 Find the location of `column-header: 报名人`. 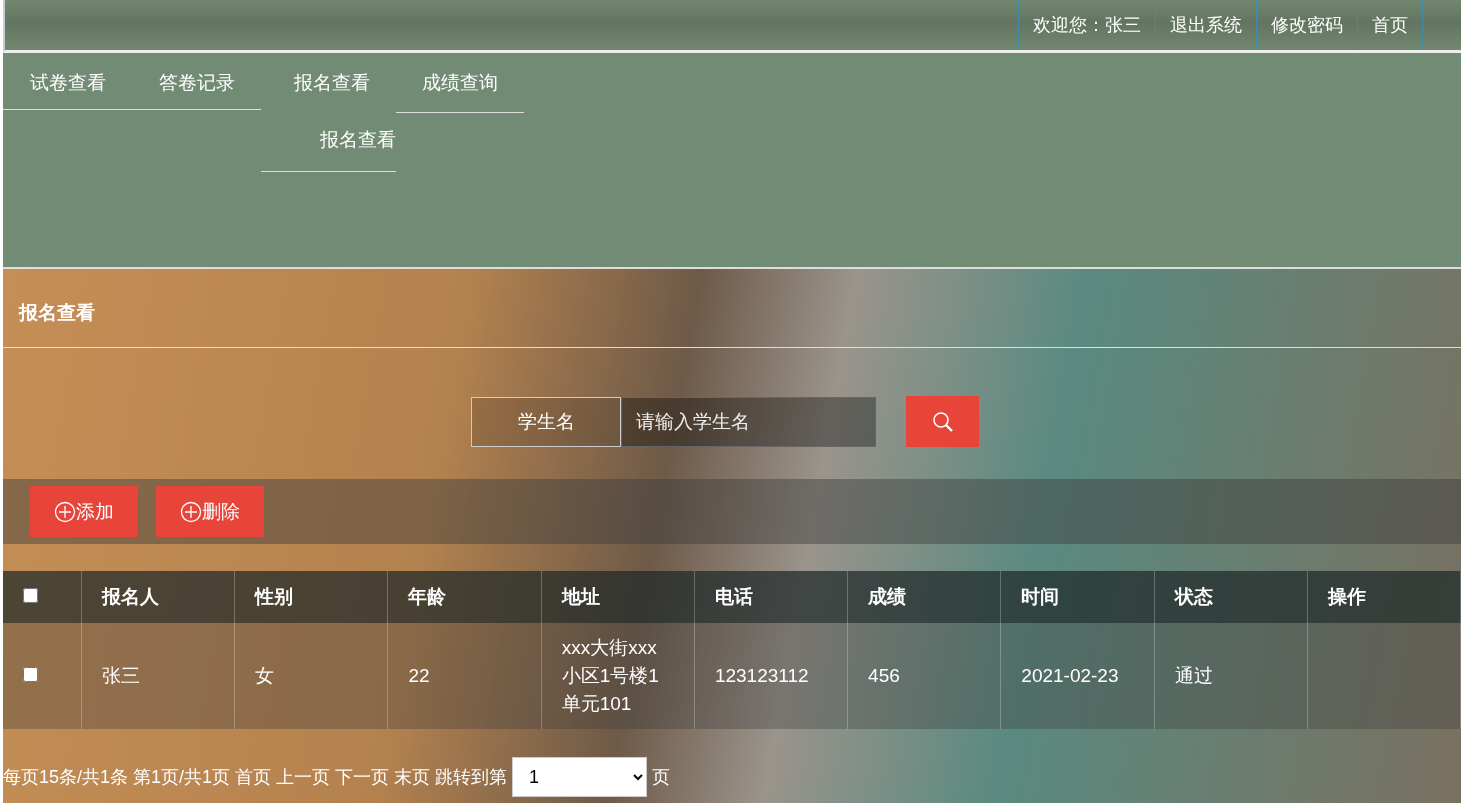

column-header: 报名人 is located at coordinates (158, 597).